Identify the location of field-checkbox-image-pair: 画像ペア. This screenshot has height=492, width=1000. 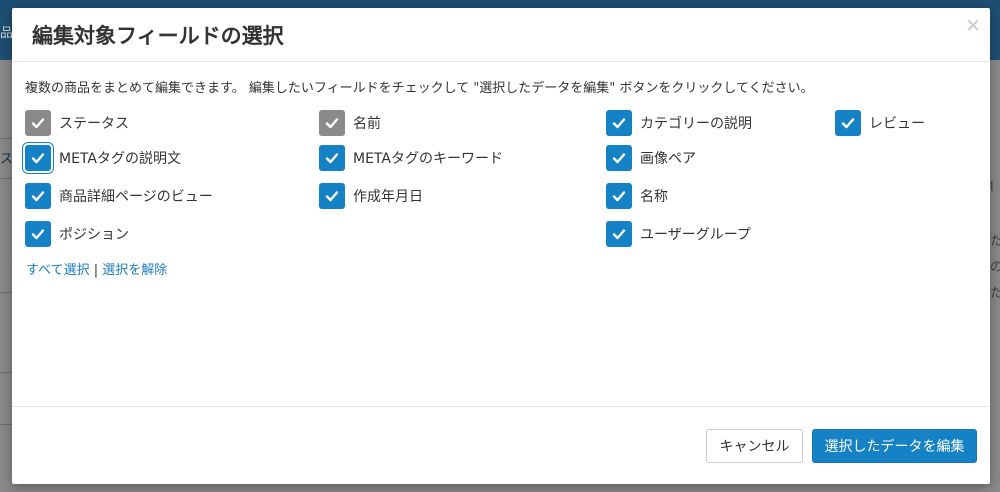
(651, 158).